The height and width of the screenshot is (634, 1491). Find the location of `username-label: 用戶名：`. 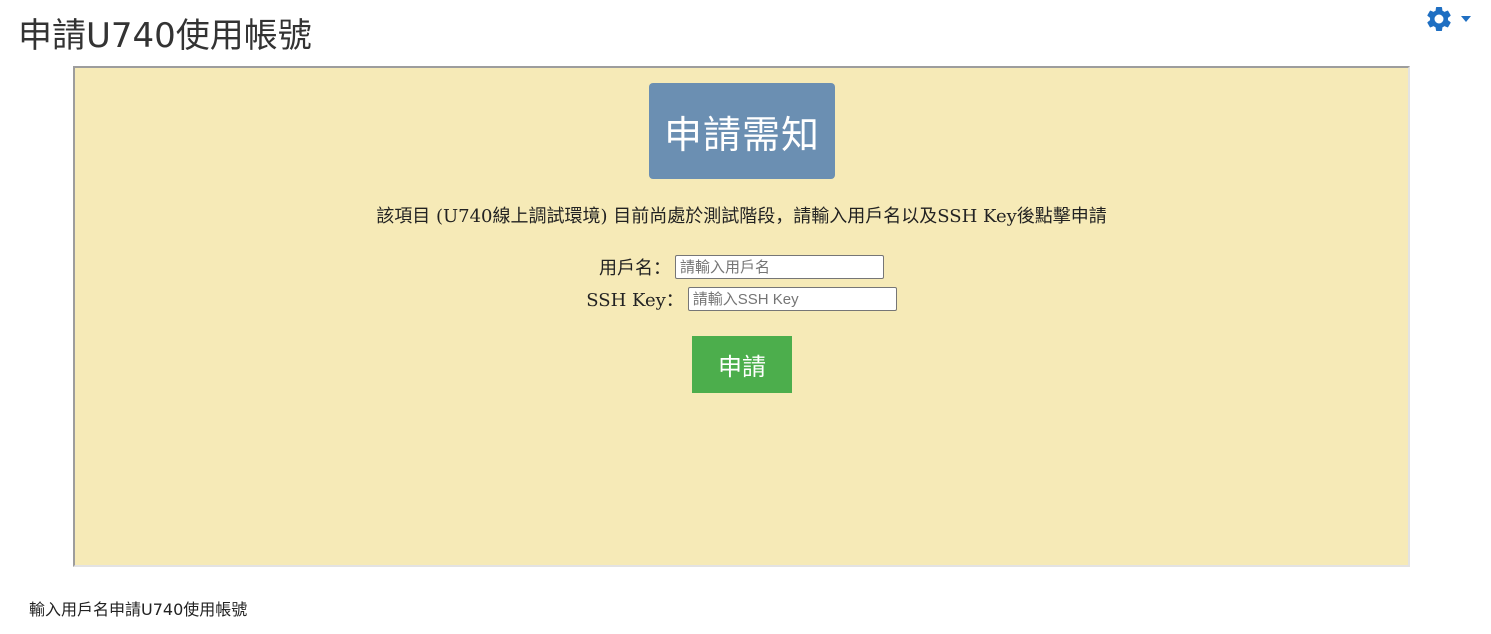

username-label: 用戶名： is located at coordinates (635, 268).